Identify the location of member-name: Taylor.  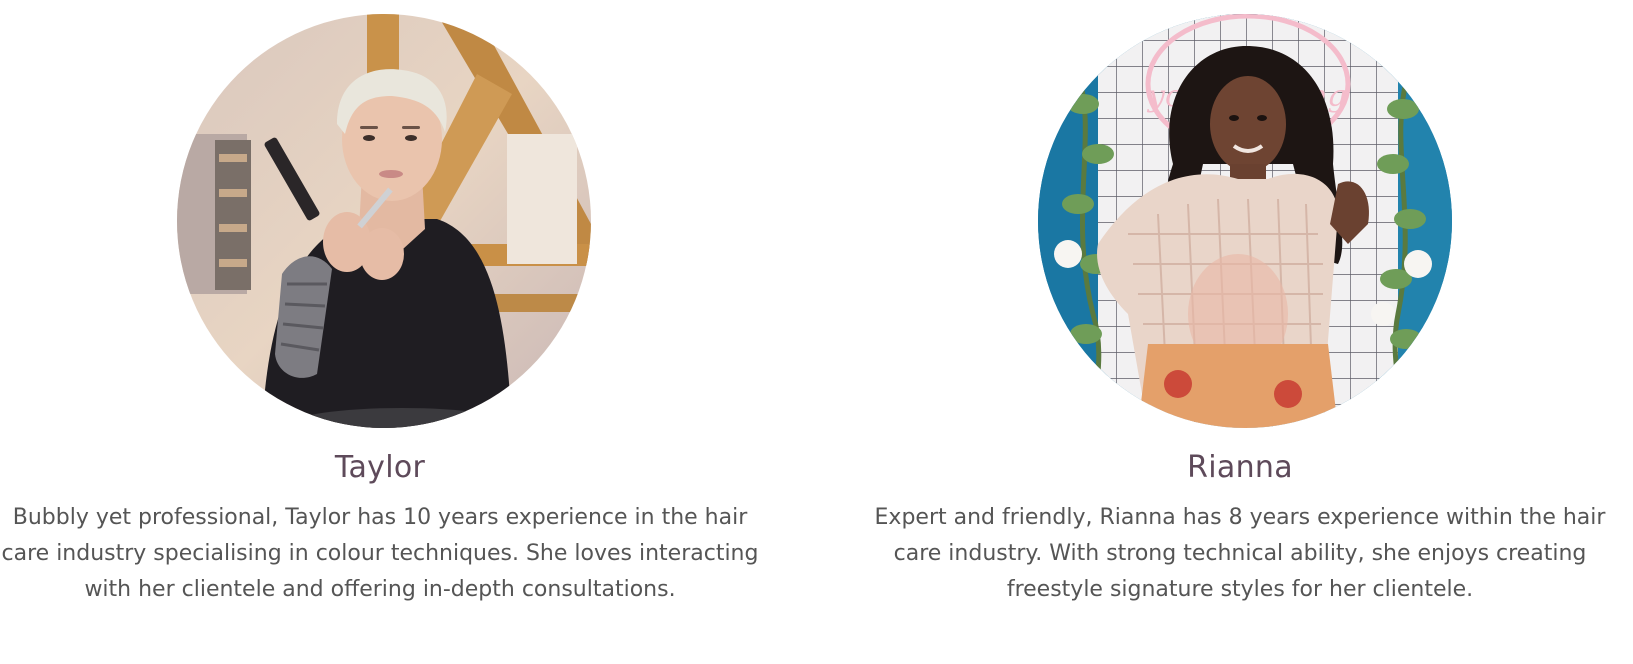
(380, 467).